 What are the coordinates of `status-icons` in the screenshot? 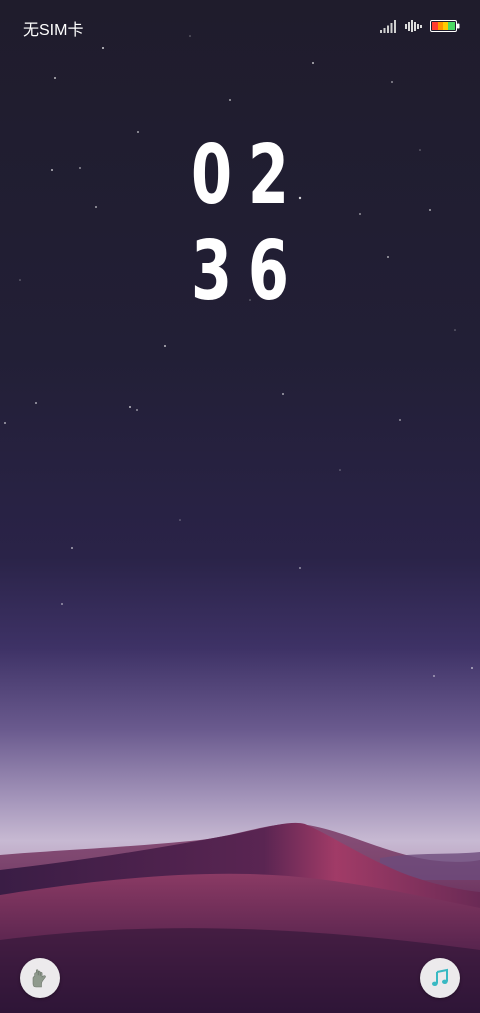 It's located at (420, 26).